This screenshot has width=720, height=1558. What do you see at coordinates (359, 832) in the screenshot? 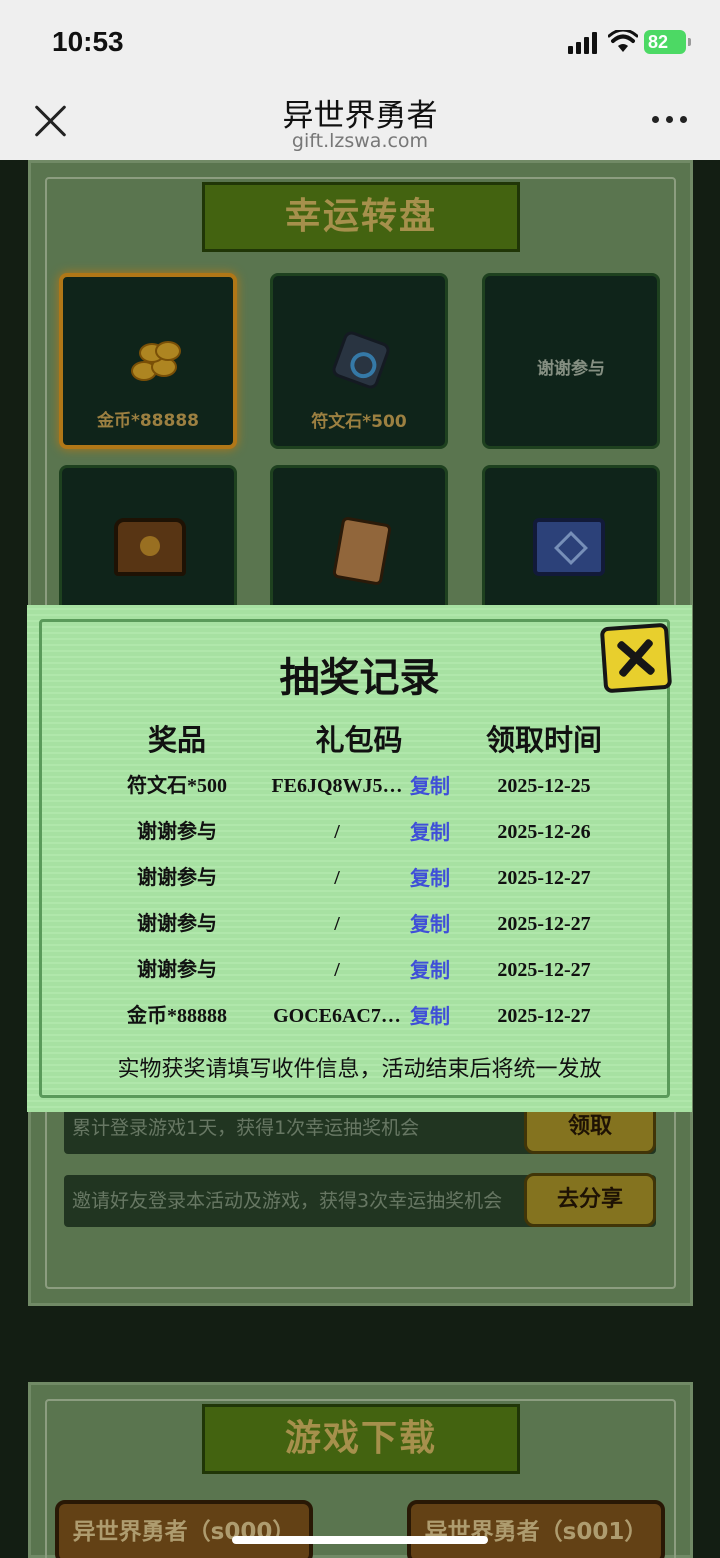
I see `table-row: 谢谢参与 / 复制 2025-12-26` at bounding box center [359, 832].